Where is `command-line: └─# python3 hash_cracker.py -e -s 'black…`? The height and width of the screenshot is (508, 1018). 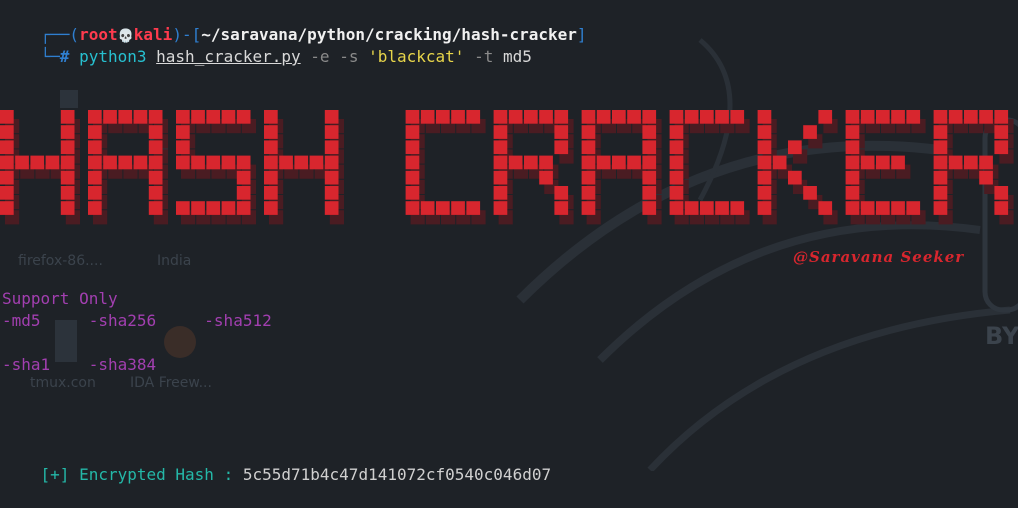 command-line: └─# python3 hash_cracker.py -e -s 'black… is located at coordinates (267, 57).